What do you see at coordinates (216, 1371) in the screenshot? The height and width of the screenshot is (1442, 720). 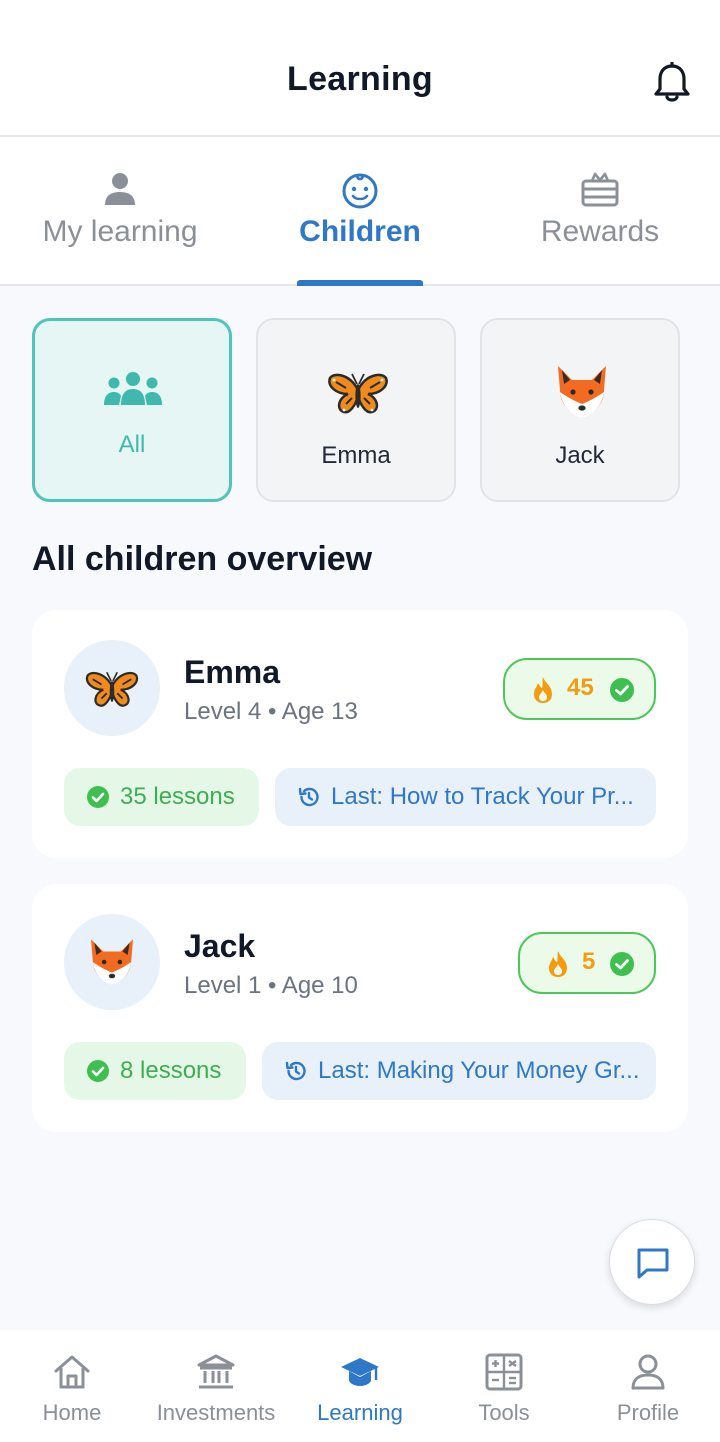 I see `bank-icon` at bounding box center [216, 1371].